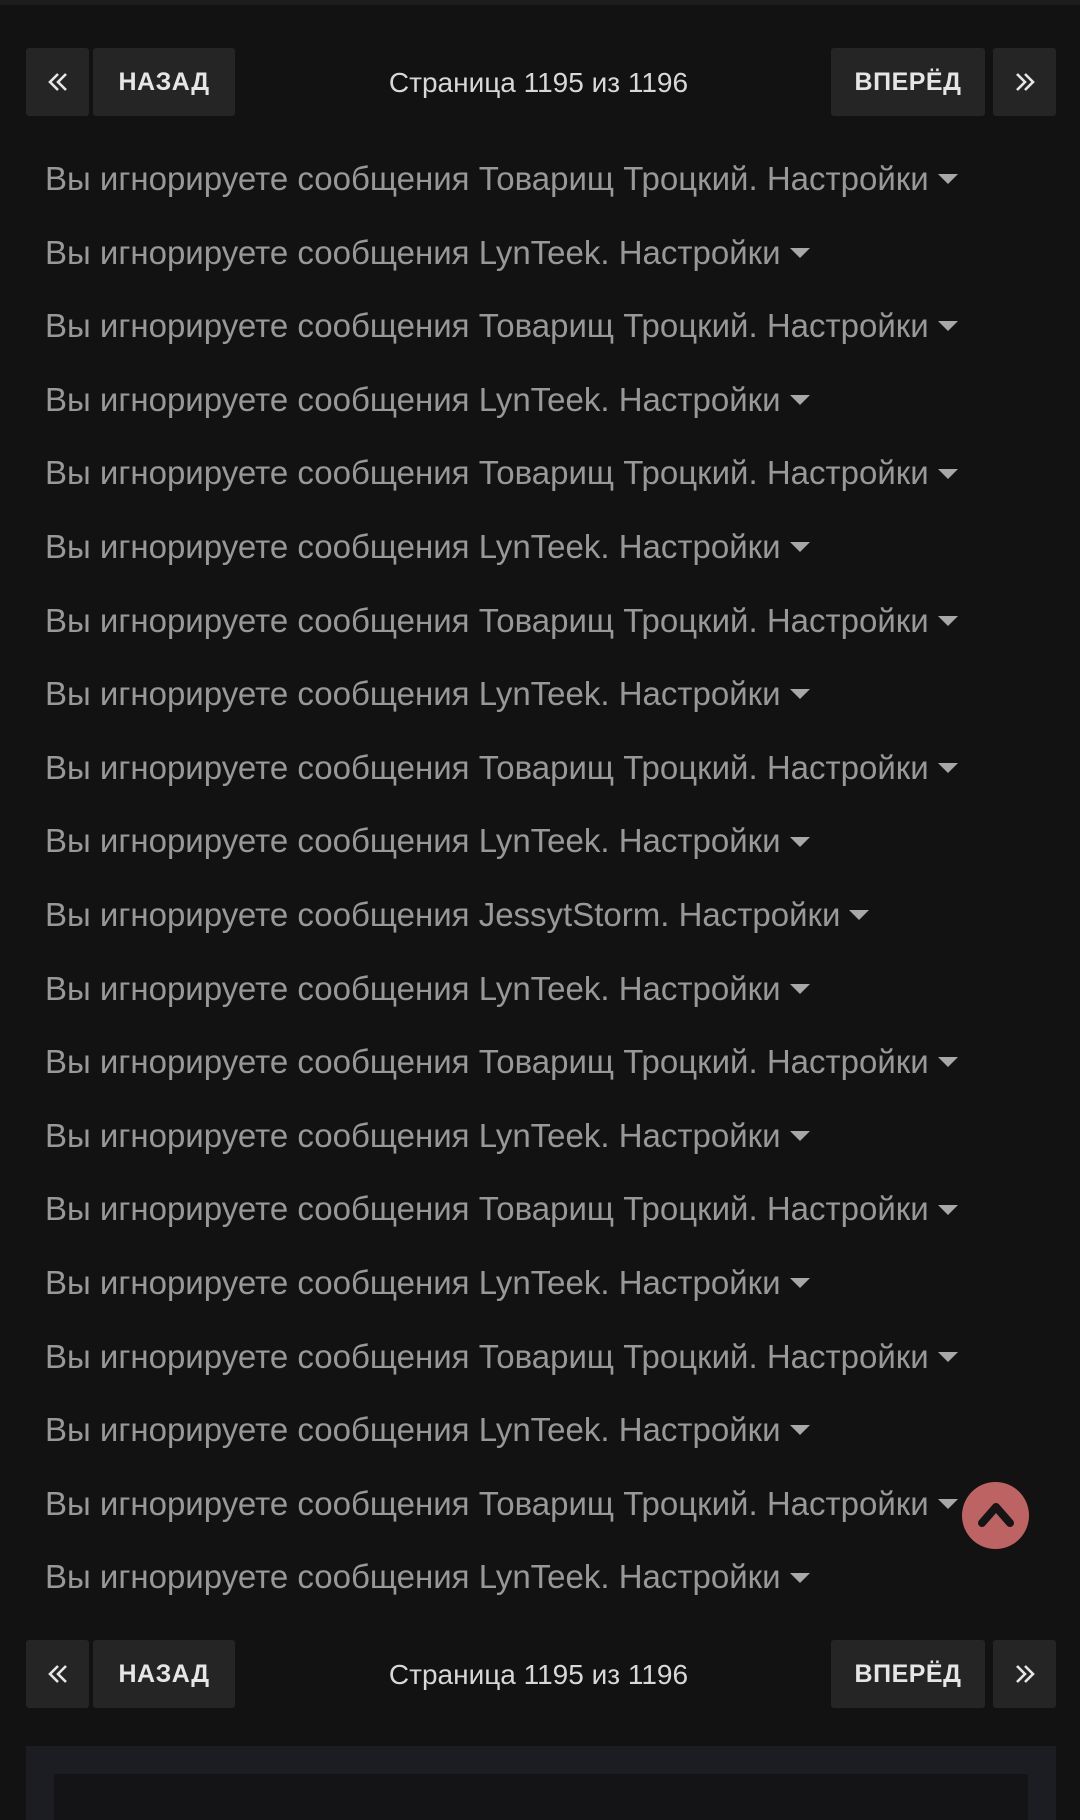 This screenshot has height=1820, width=1080. I want to click on footer-inner-panel, so click(541, 1797).